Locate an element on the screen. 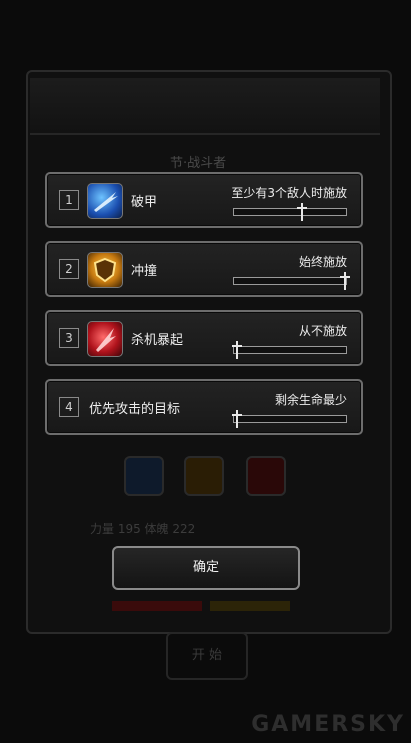 The image size is (411, 743). skill-condition: 从不施放 is located at coordinates (322, 331).